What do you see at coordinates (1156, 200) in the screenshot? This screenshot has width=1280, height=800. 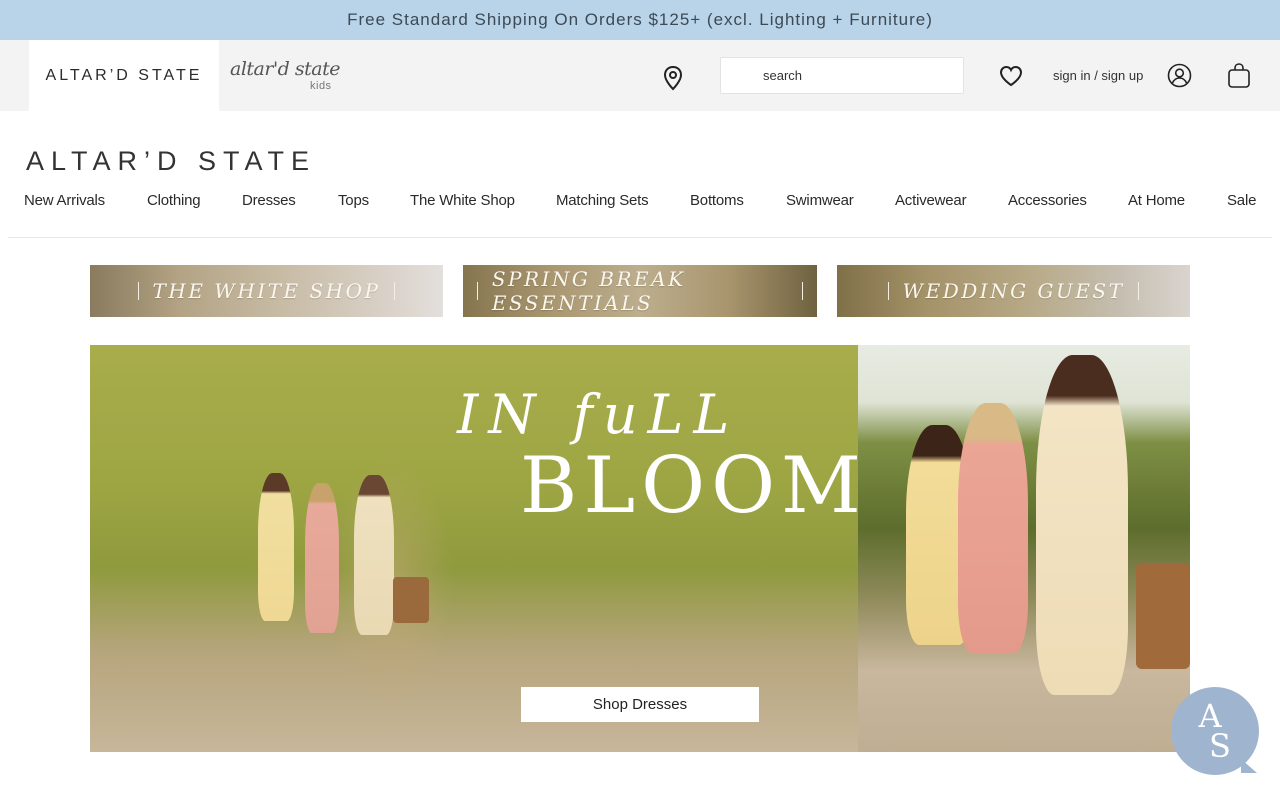 I see `nav-item-at-home: At Home` at bounding box center [1156, 200].